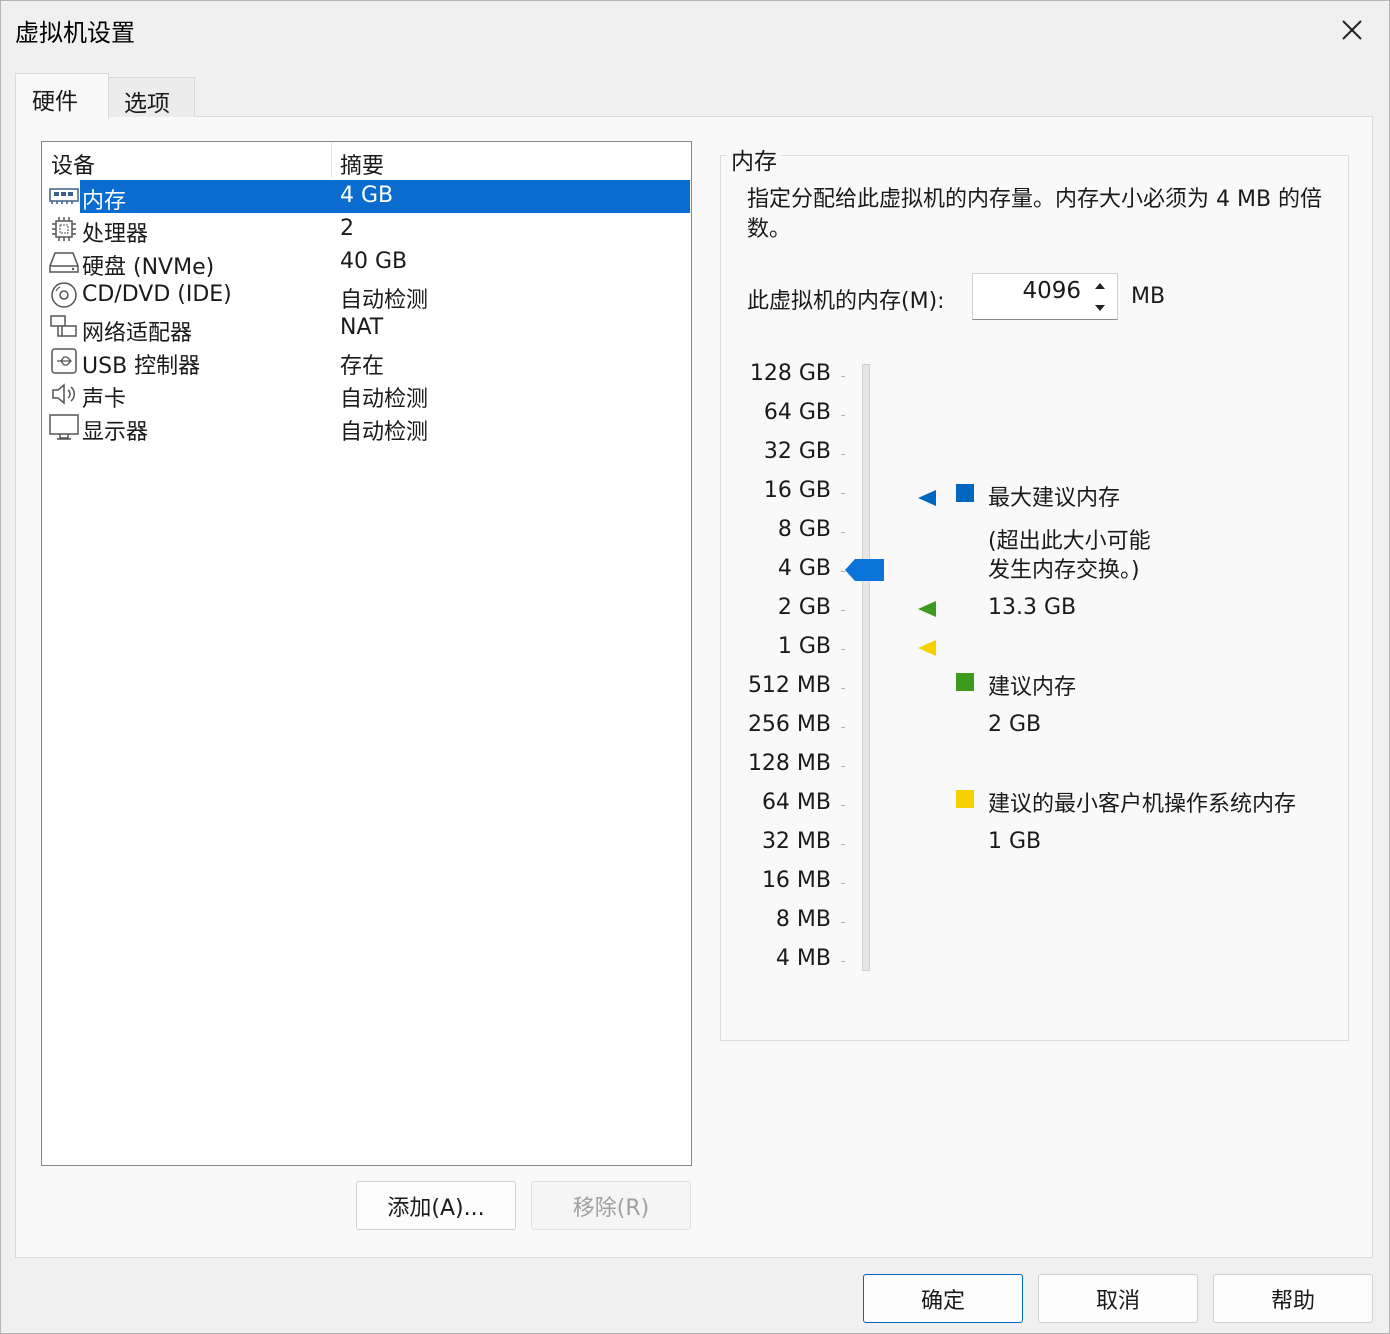 The width and height of the screenshot is (1390, 1334). Describe the element at coordinates (866, 667) in the screenshot. I see `memory-slider-track` at that location.